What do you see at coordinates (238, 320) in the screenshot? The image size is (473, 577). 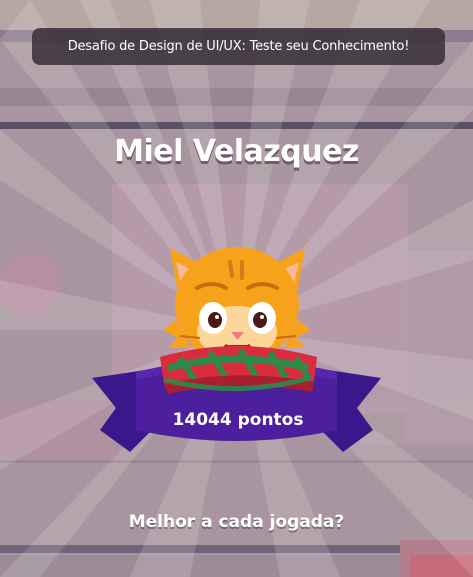 I see `cat-with-scarf-icon` at bounding box center [238, 320].